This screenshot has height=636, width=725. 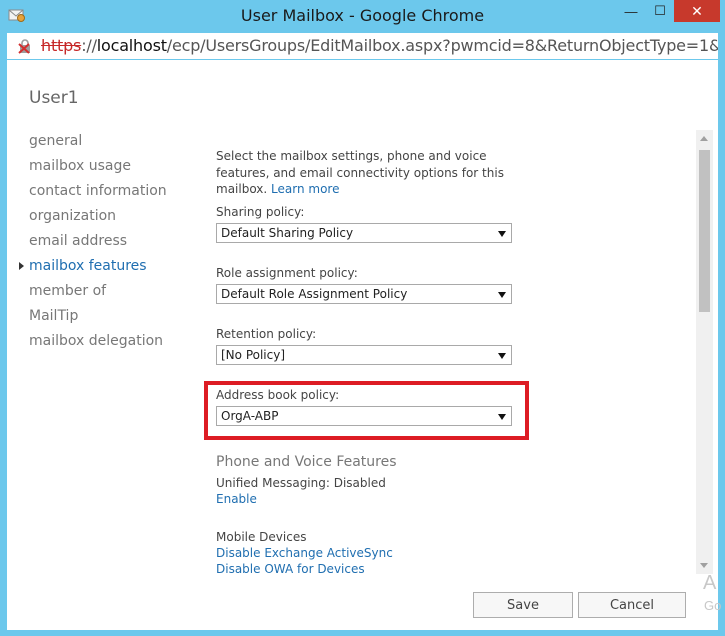 What do you see at coordinates (278, 395) in the screenshot?
I see `address-book-policy-label: Address book policy:` at bounding box center [278, 395].